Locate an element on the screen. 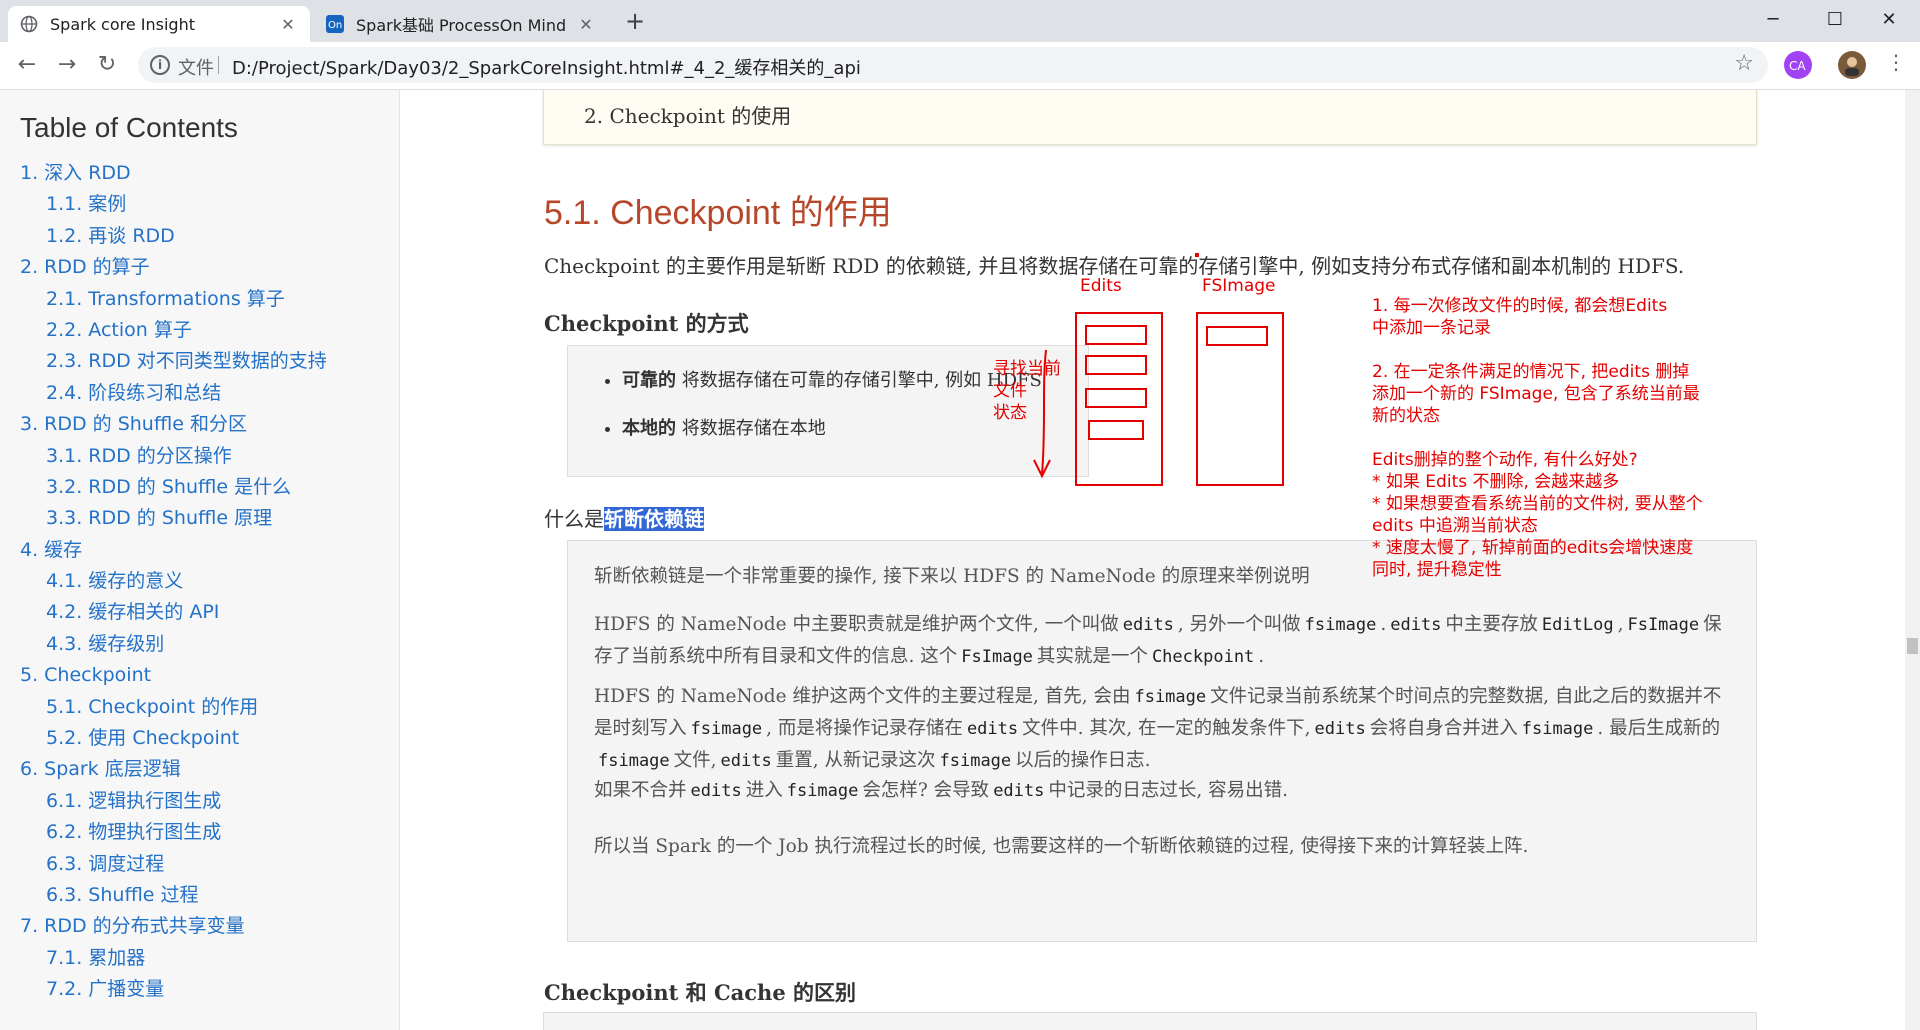  tab-processon-mind: On Spark基础 ProcessOn Mind ✕ is located at coordinates (461, 24).